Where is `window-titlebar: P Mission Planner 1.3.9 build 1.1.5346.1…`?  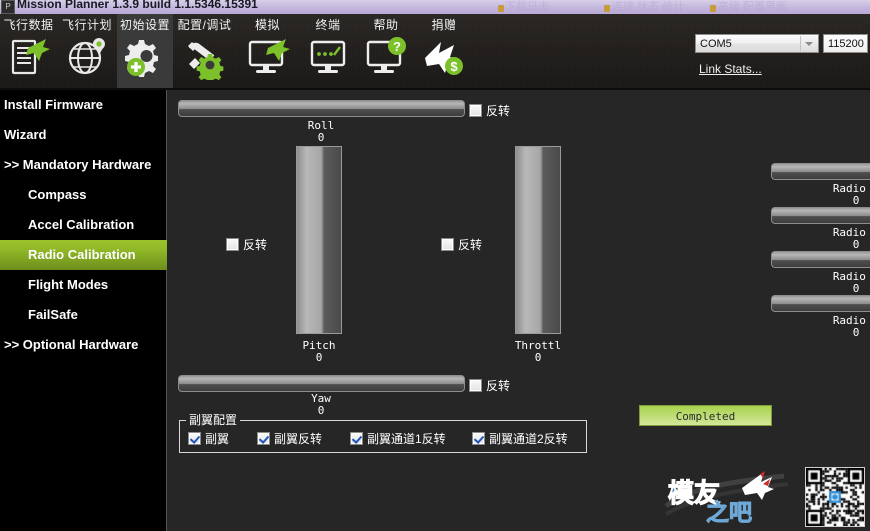
window-titlebar: P Mission Planner 1.3.9 build 1.1.5346.1… is located at coordinates (435, 7).